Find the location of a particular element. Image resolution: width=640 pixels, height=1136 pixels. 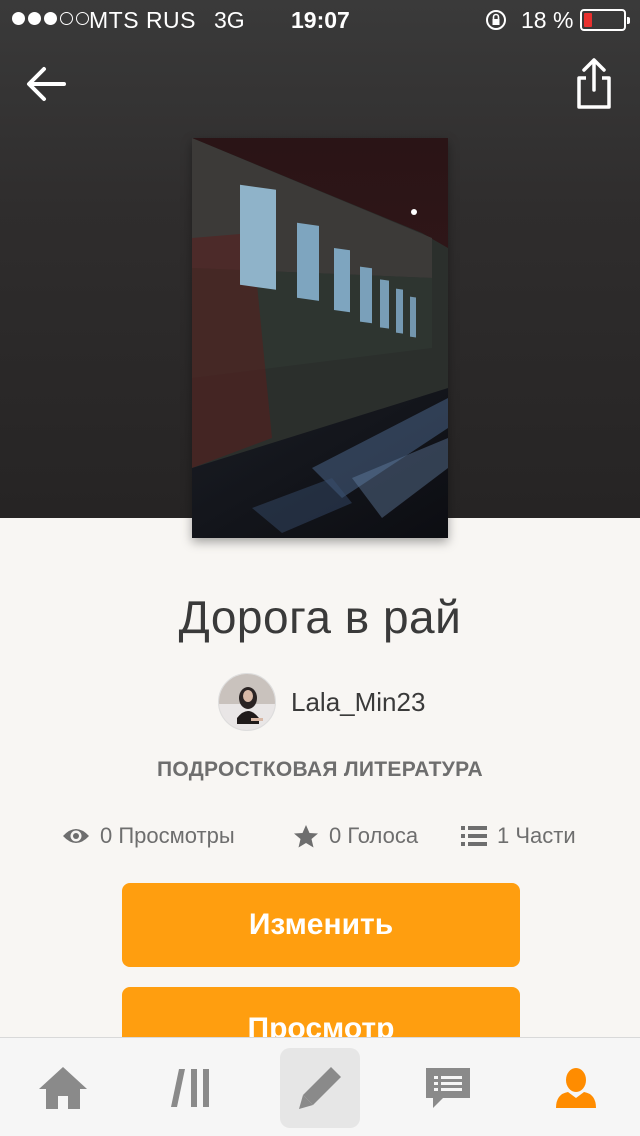

back-button is located at coordinates (46, 84).